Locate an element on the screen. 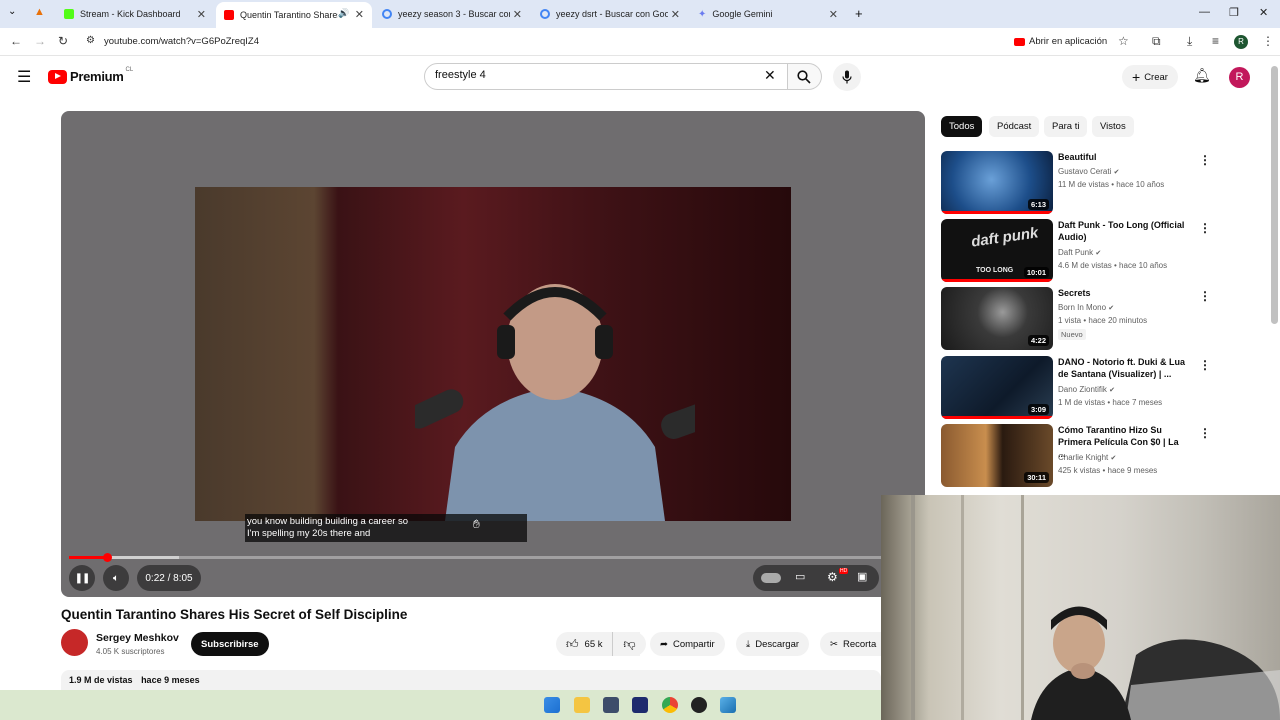 Image resolution: width=1280 pixels, height=720 pixels. clear-search-icon: ✕ is located at coordinates (770, 75).